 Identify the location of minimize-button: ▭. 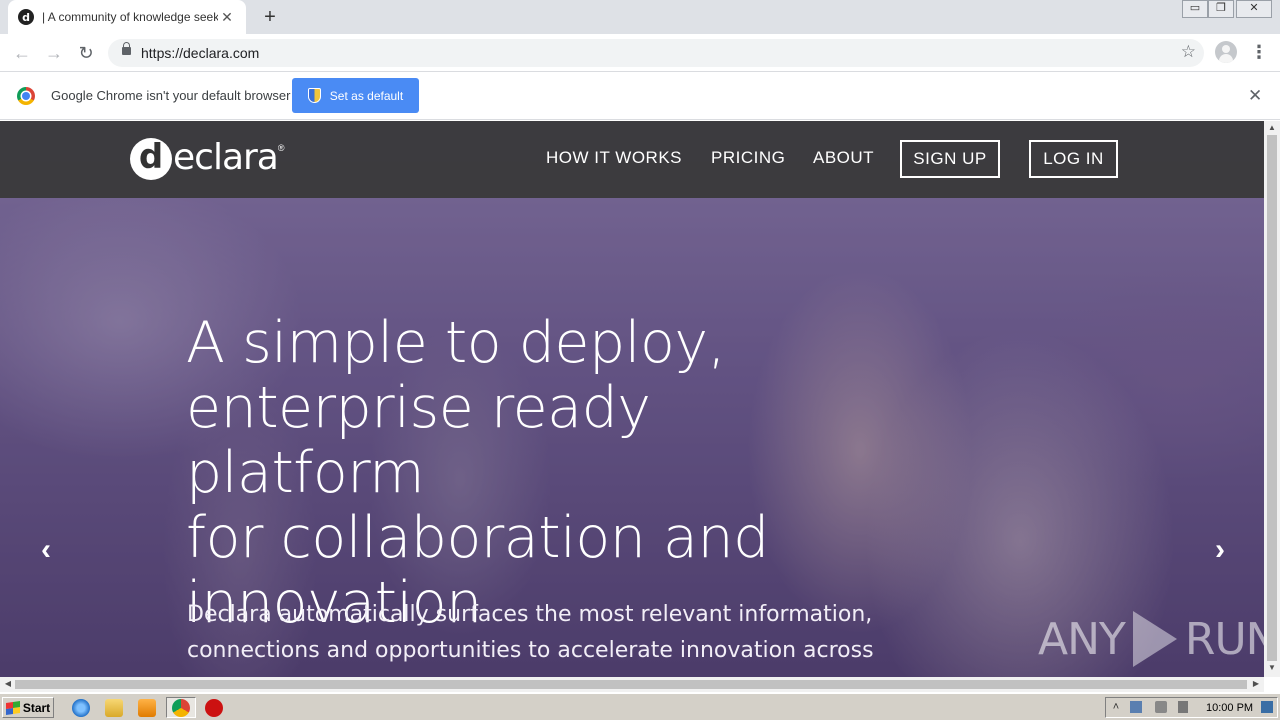
(1195, 9).